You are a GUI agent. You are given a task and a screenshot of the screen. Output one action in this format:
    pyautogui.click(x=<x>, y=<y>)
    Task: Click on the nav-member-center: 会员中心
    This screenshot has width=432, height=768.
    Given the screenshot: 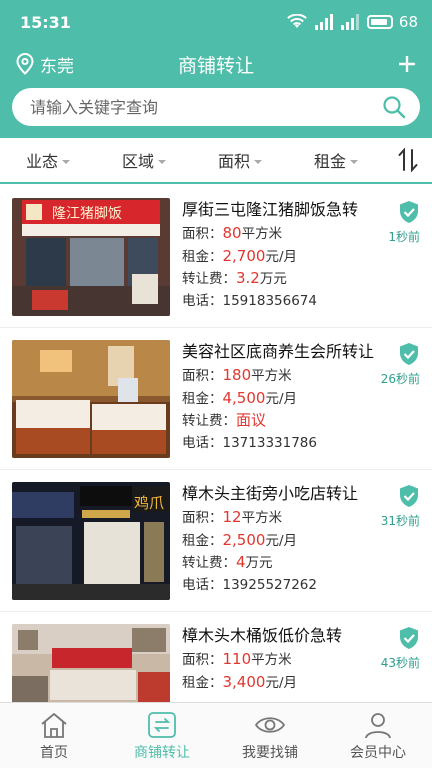 What is the action you would take?
    pyautogui.click(x=378, y=735)
    